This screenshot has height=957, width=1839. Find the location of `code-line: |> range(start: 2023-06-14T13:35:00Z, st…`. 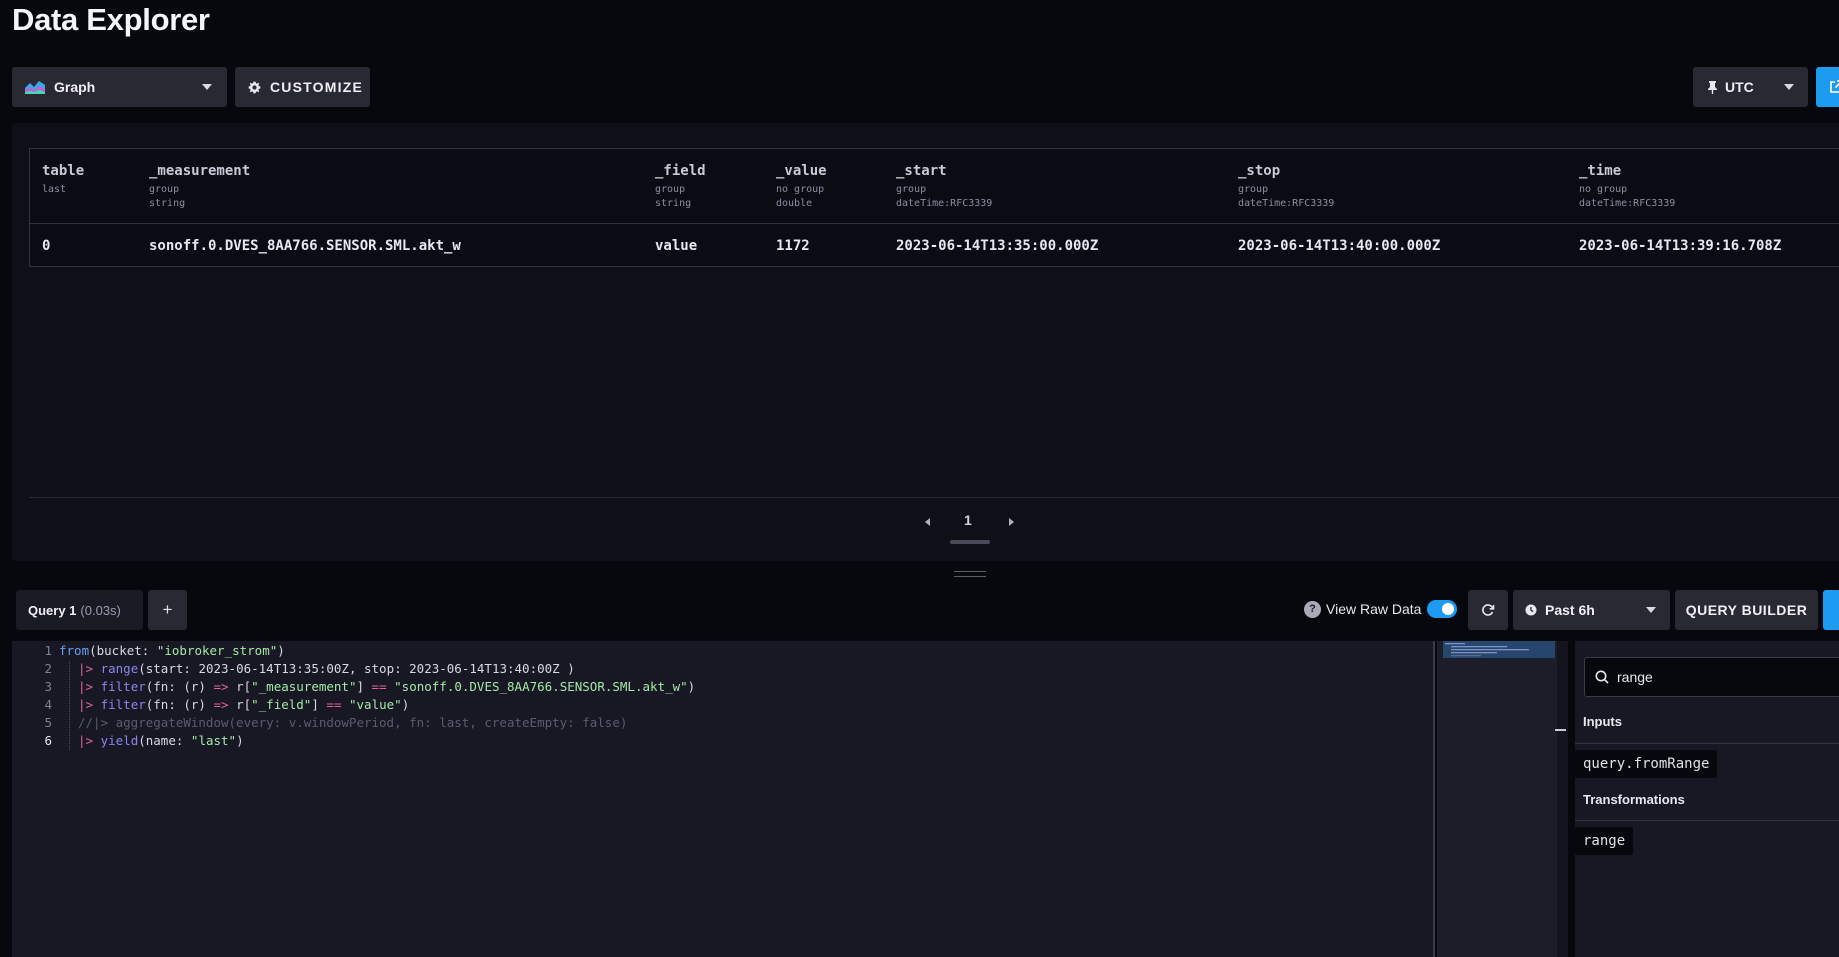

code-line: |> range(start: 2023-06-14T13:35:00Z, st… is located at coordinates (326, 668).